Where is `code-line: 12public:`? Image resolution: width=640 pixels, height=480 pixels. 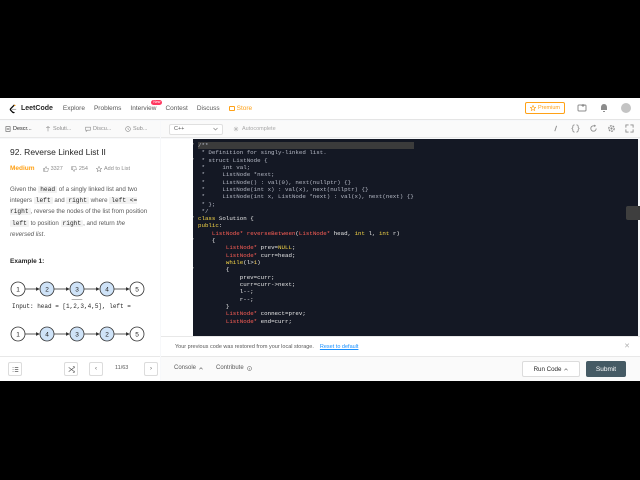
code-line: 12public: is located at coordinates (306, 225).